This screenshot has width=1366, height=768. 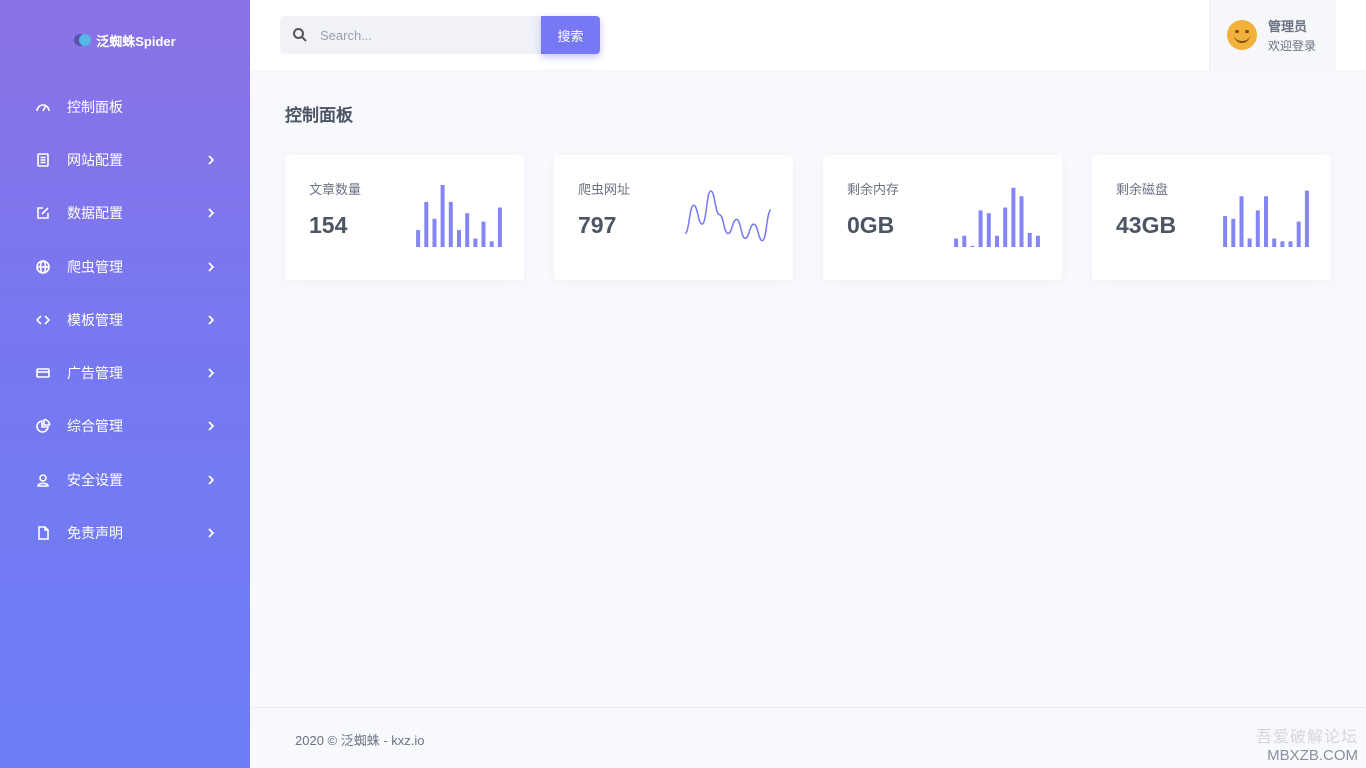 I want to click on user-menu: 管理员 欢迎登录, so click(x=1272, y=35).